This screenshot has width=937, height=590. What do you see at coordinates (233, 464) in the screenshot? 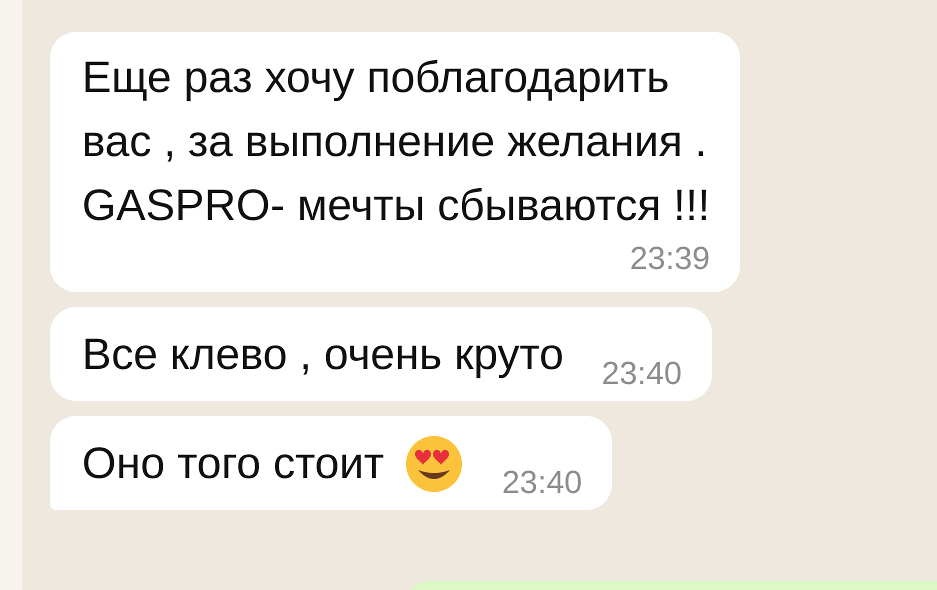
I see `message-text: Оно того стоит` at bounding box center [233, 464].